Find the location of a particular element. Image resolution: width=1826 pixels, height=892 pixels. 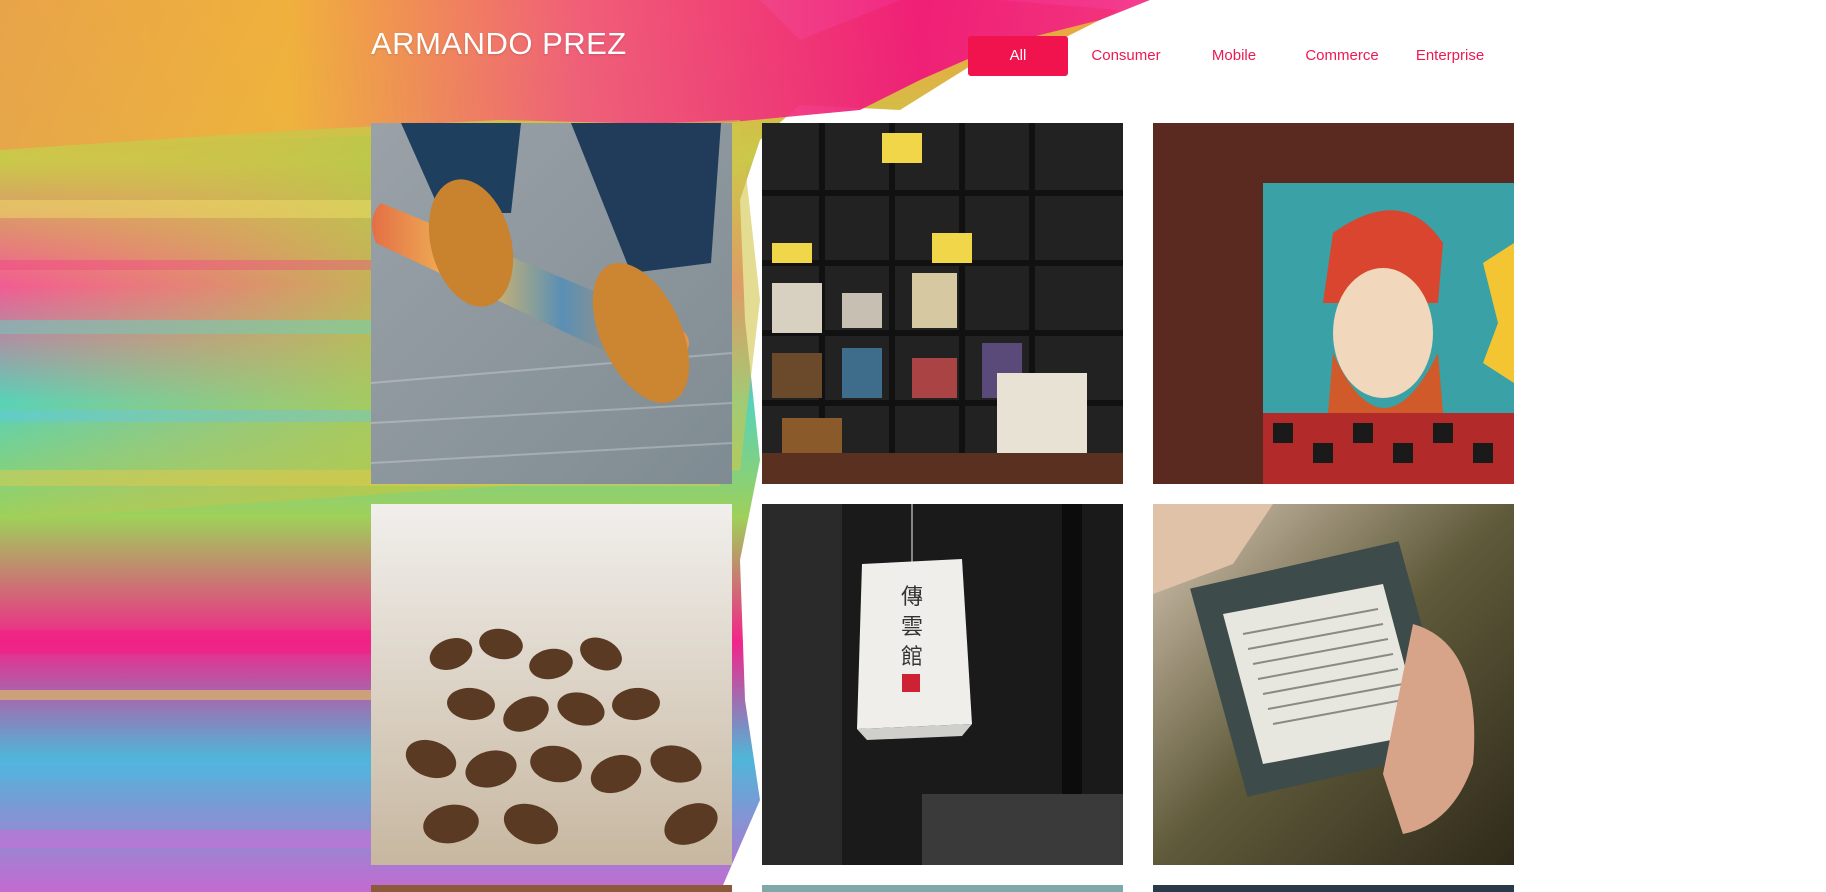

site-title: ARMANDO PREZ is located at coordinates (499, 44).